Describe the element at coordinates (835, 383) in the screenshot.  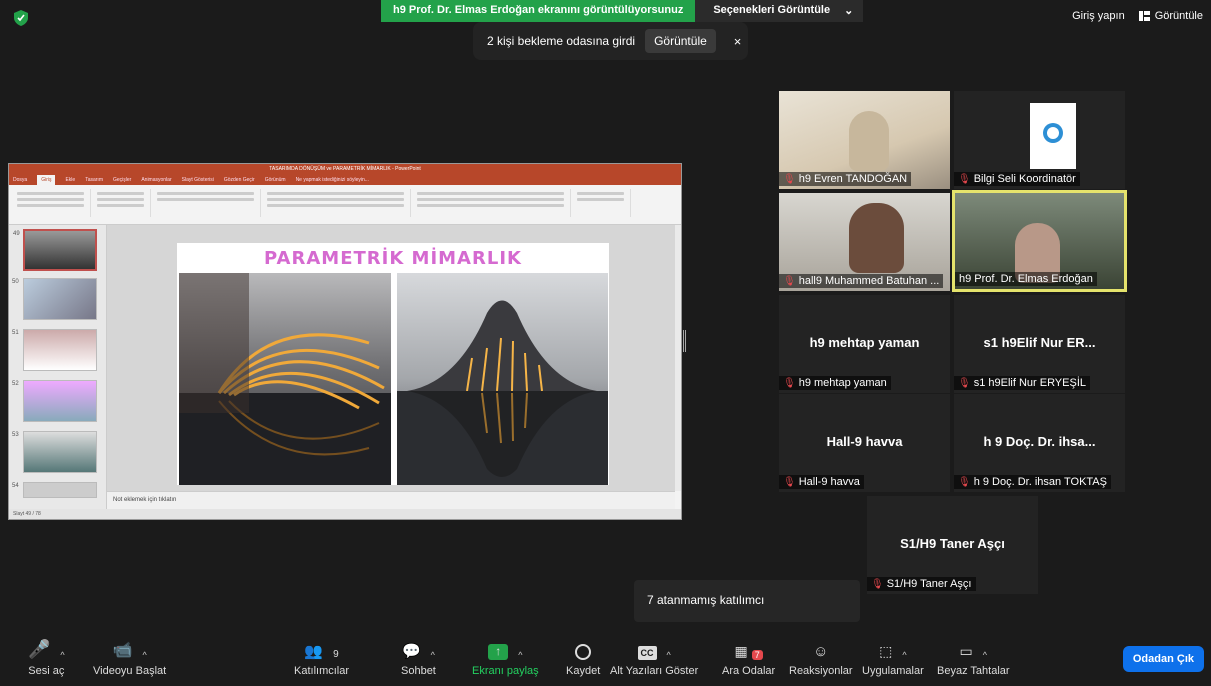
I see `tile-name-label: 🎙 h9 mehtap yaman` at that location.